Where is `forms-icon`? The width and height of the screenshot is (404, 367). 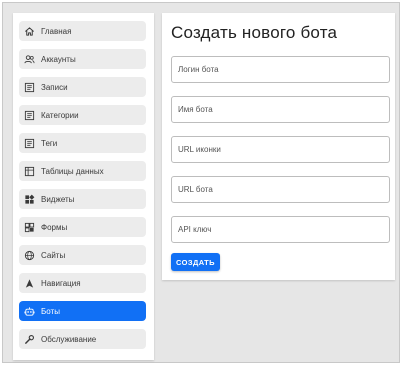
forms-icon is located at coordinates (29, 227).